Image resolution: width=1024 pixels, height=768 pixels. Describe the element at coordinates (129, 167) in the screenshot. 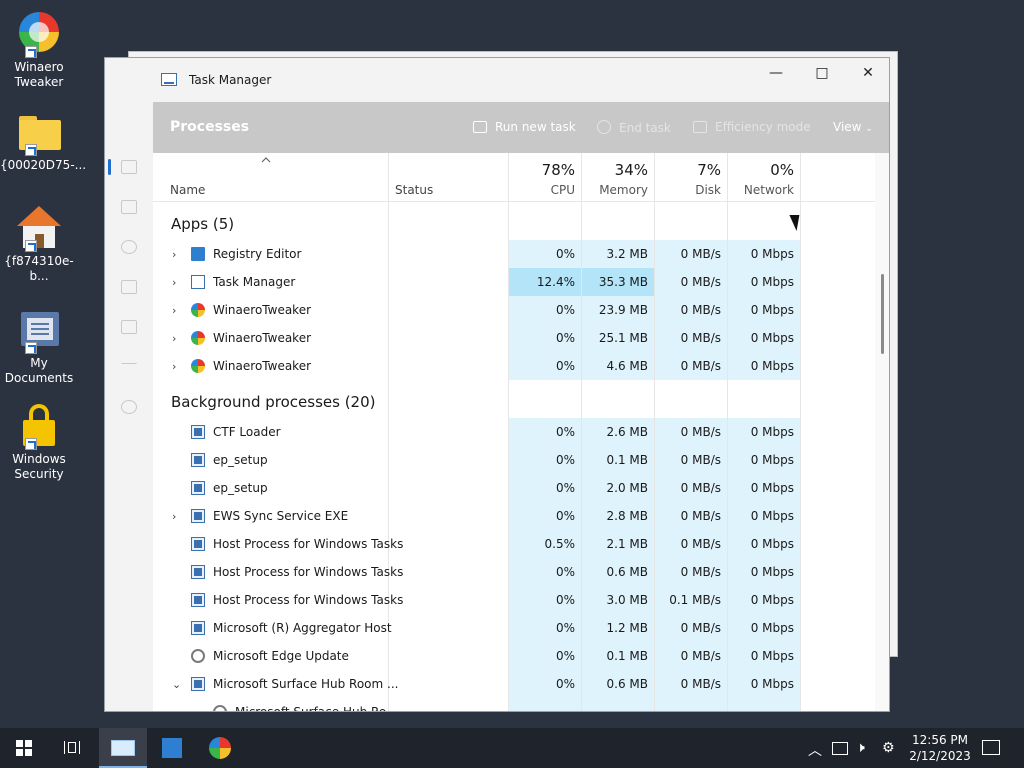

I see `sidebar-item-processes` at that location.